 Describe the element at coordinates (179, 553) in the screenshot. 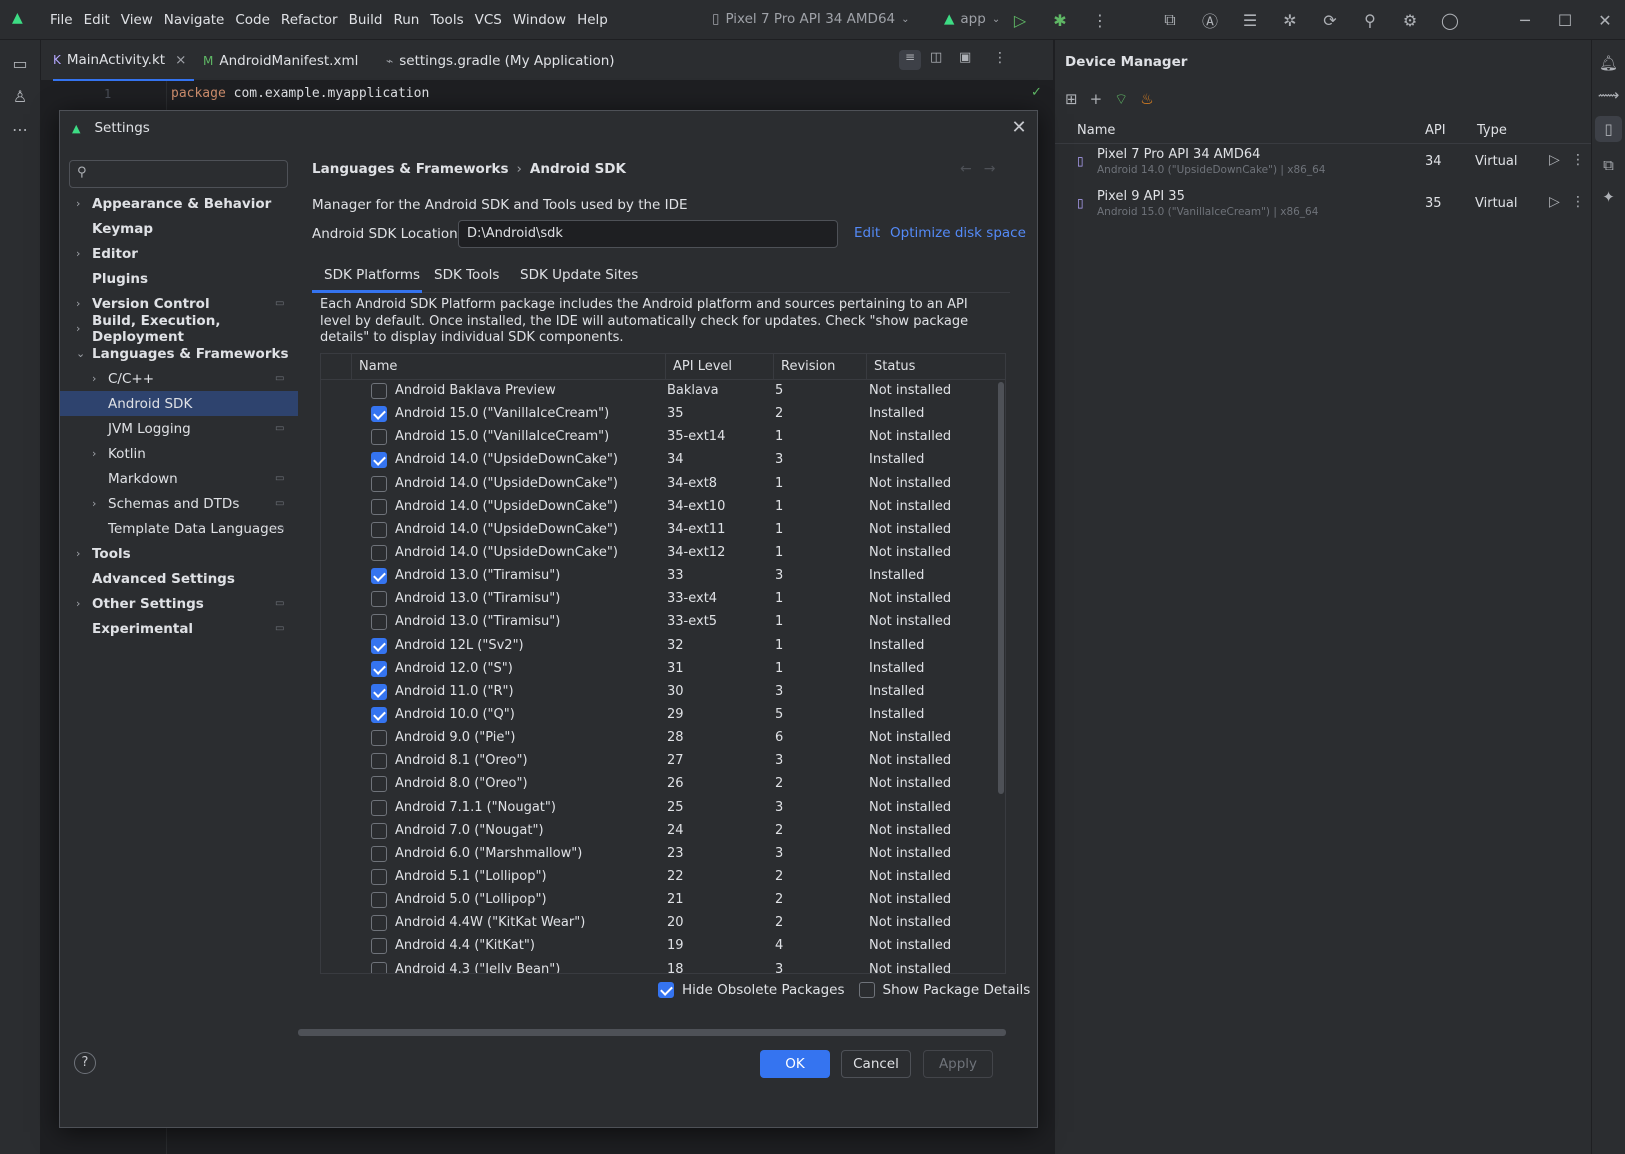

I see `tree-item-tools: › Tools` at that location.